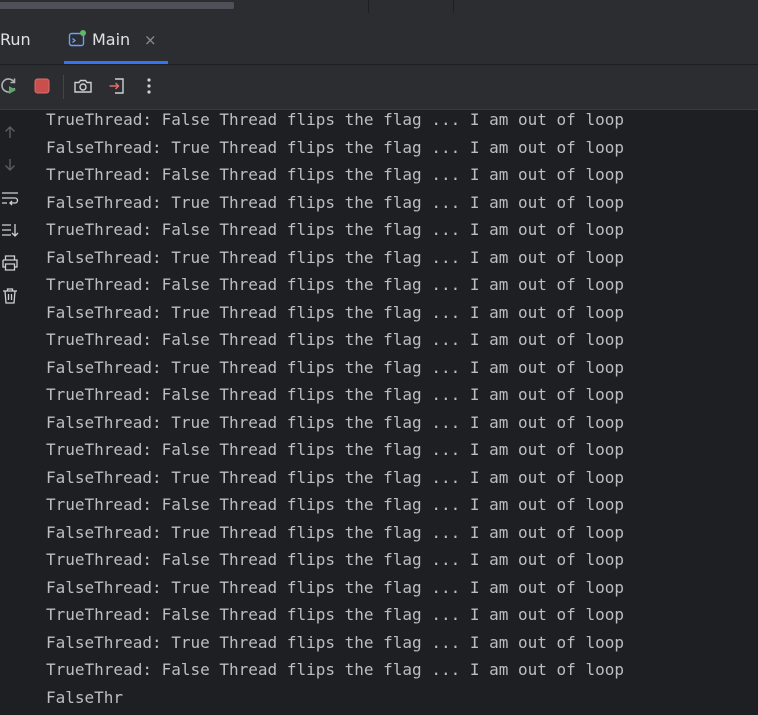 The image size is (758, 715). Describe the element at coordinates (13, 409) in the screenshot. I see `console-side-toolbar` at that location.